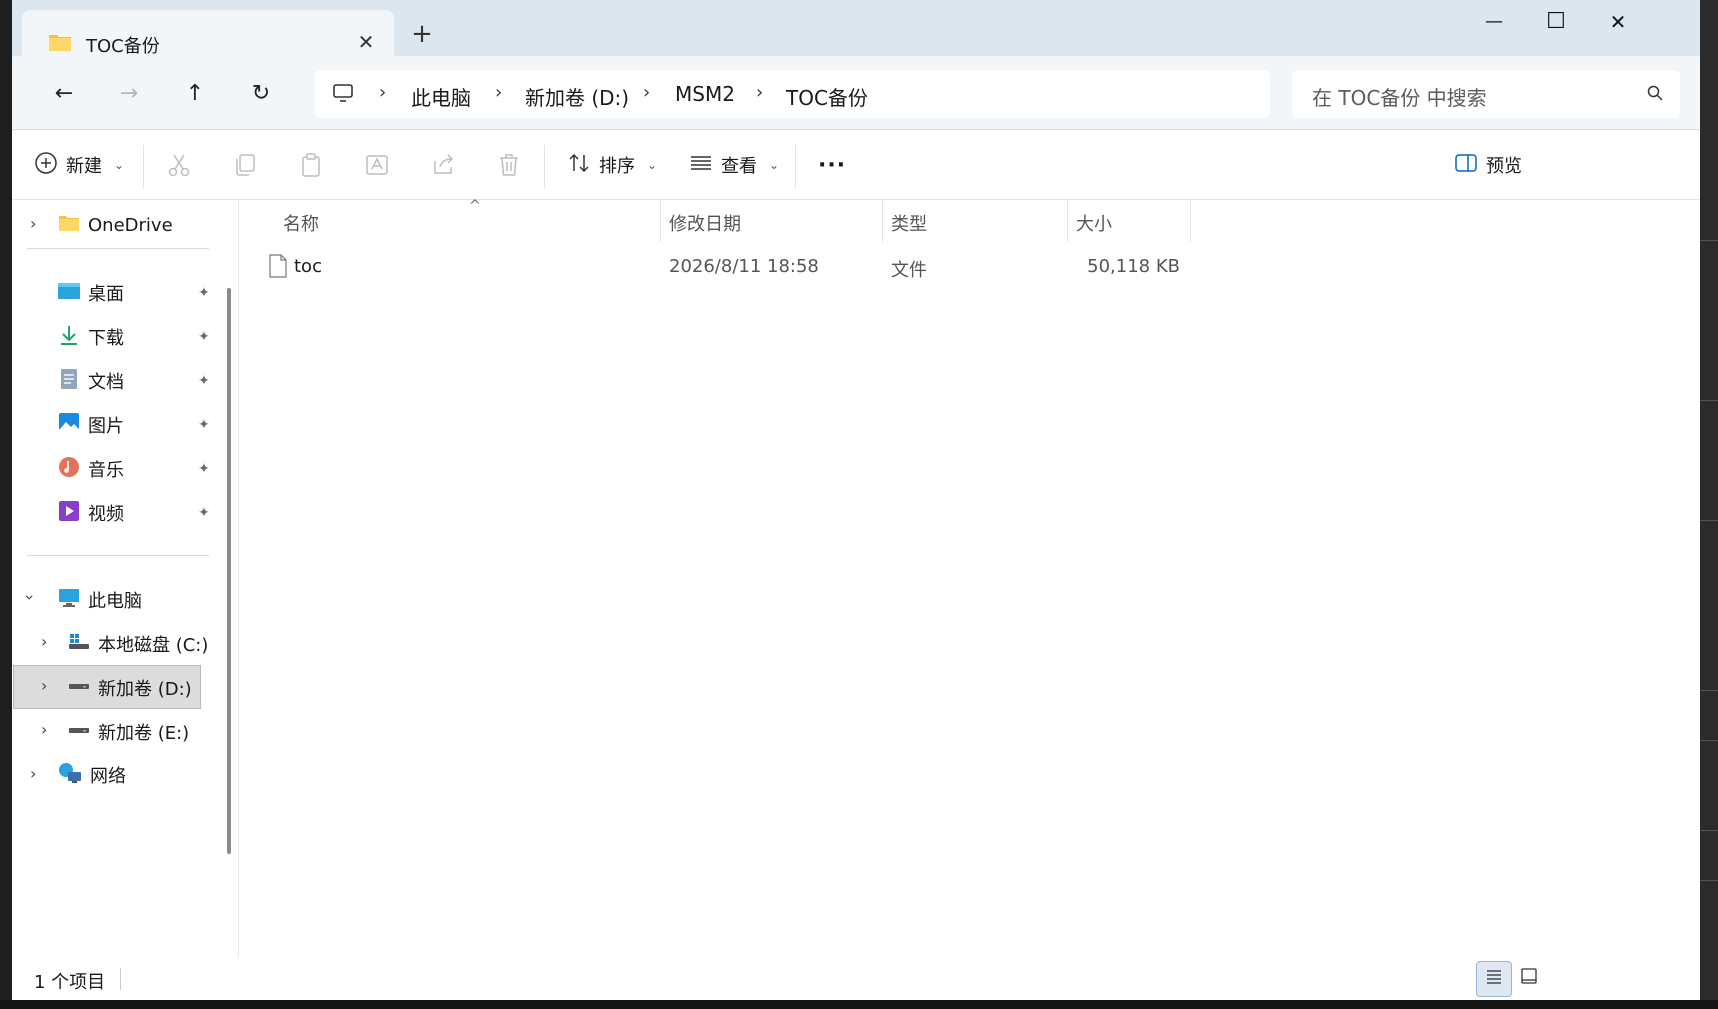 The width and height of the screenshot is (1718, 1009). I want to click on column-header-modified: 修改日期, so click(705, 223).